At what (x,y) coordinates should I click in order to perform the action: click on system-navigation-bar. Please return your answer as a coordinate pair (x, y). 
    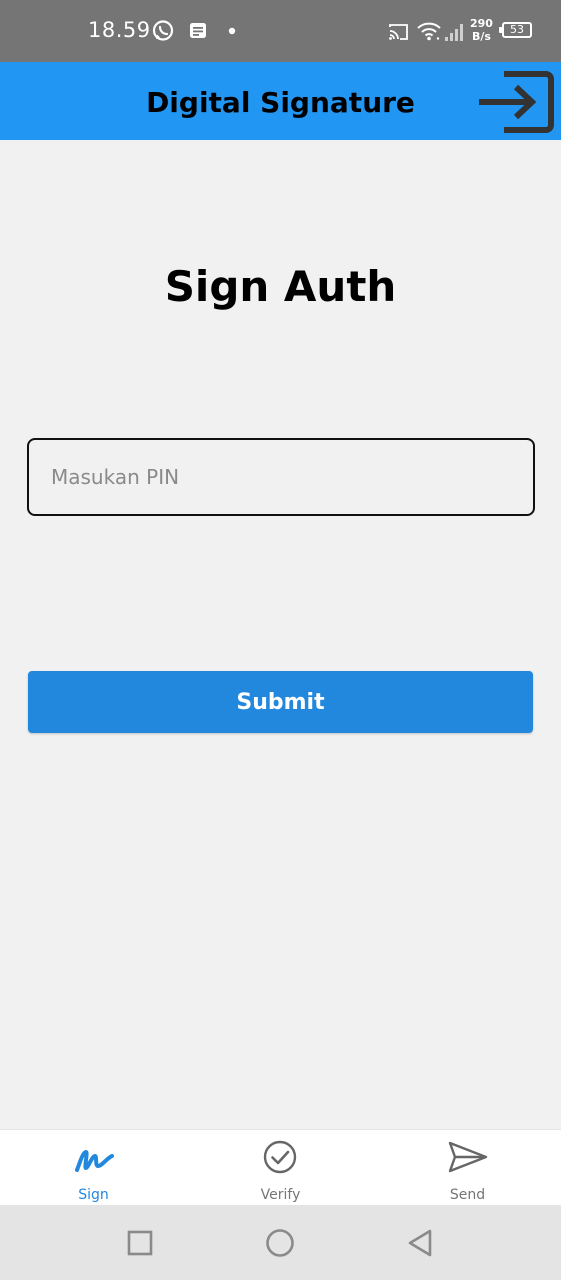
    Looking at the image, I should click on (280, 1242).